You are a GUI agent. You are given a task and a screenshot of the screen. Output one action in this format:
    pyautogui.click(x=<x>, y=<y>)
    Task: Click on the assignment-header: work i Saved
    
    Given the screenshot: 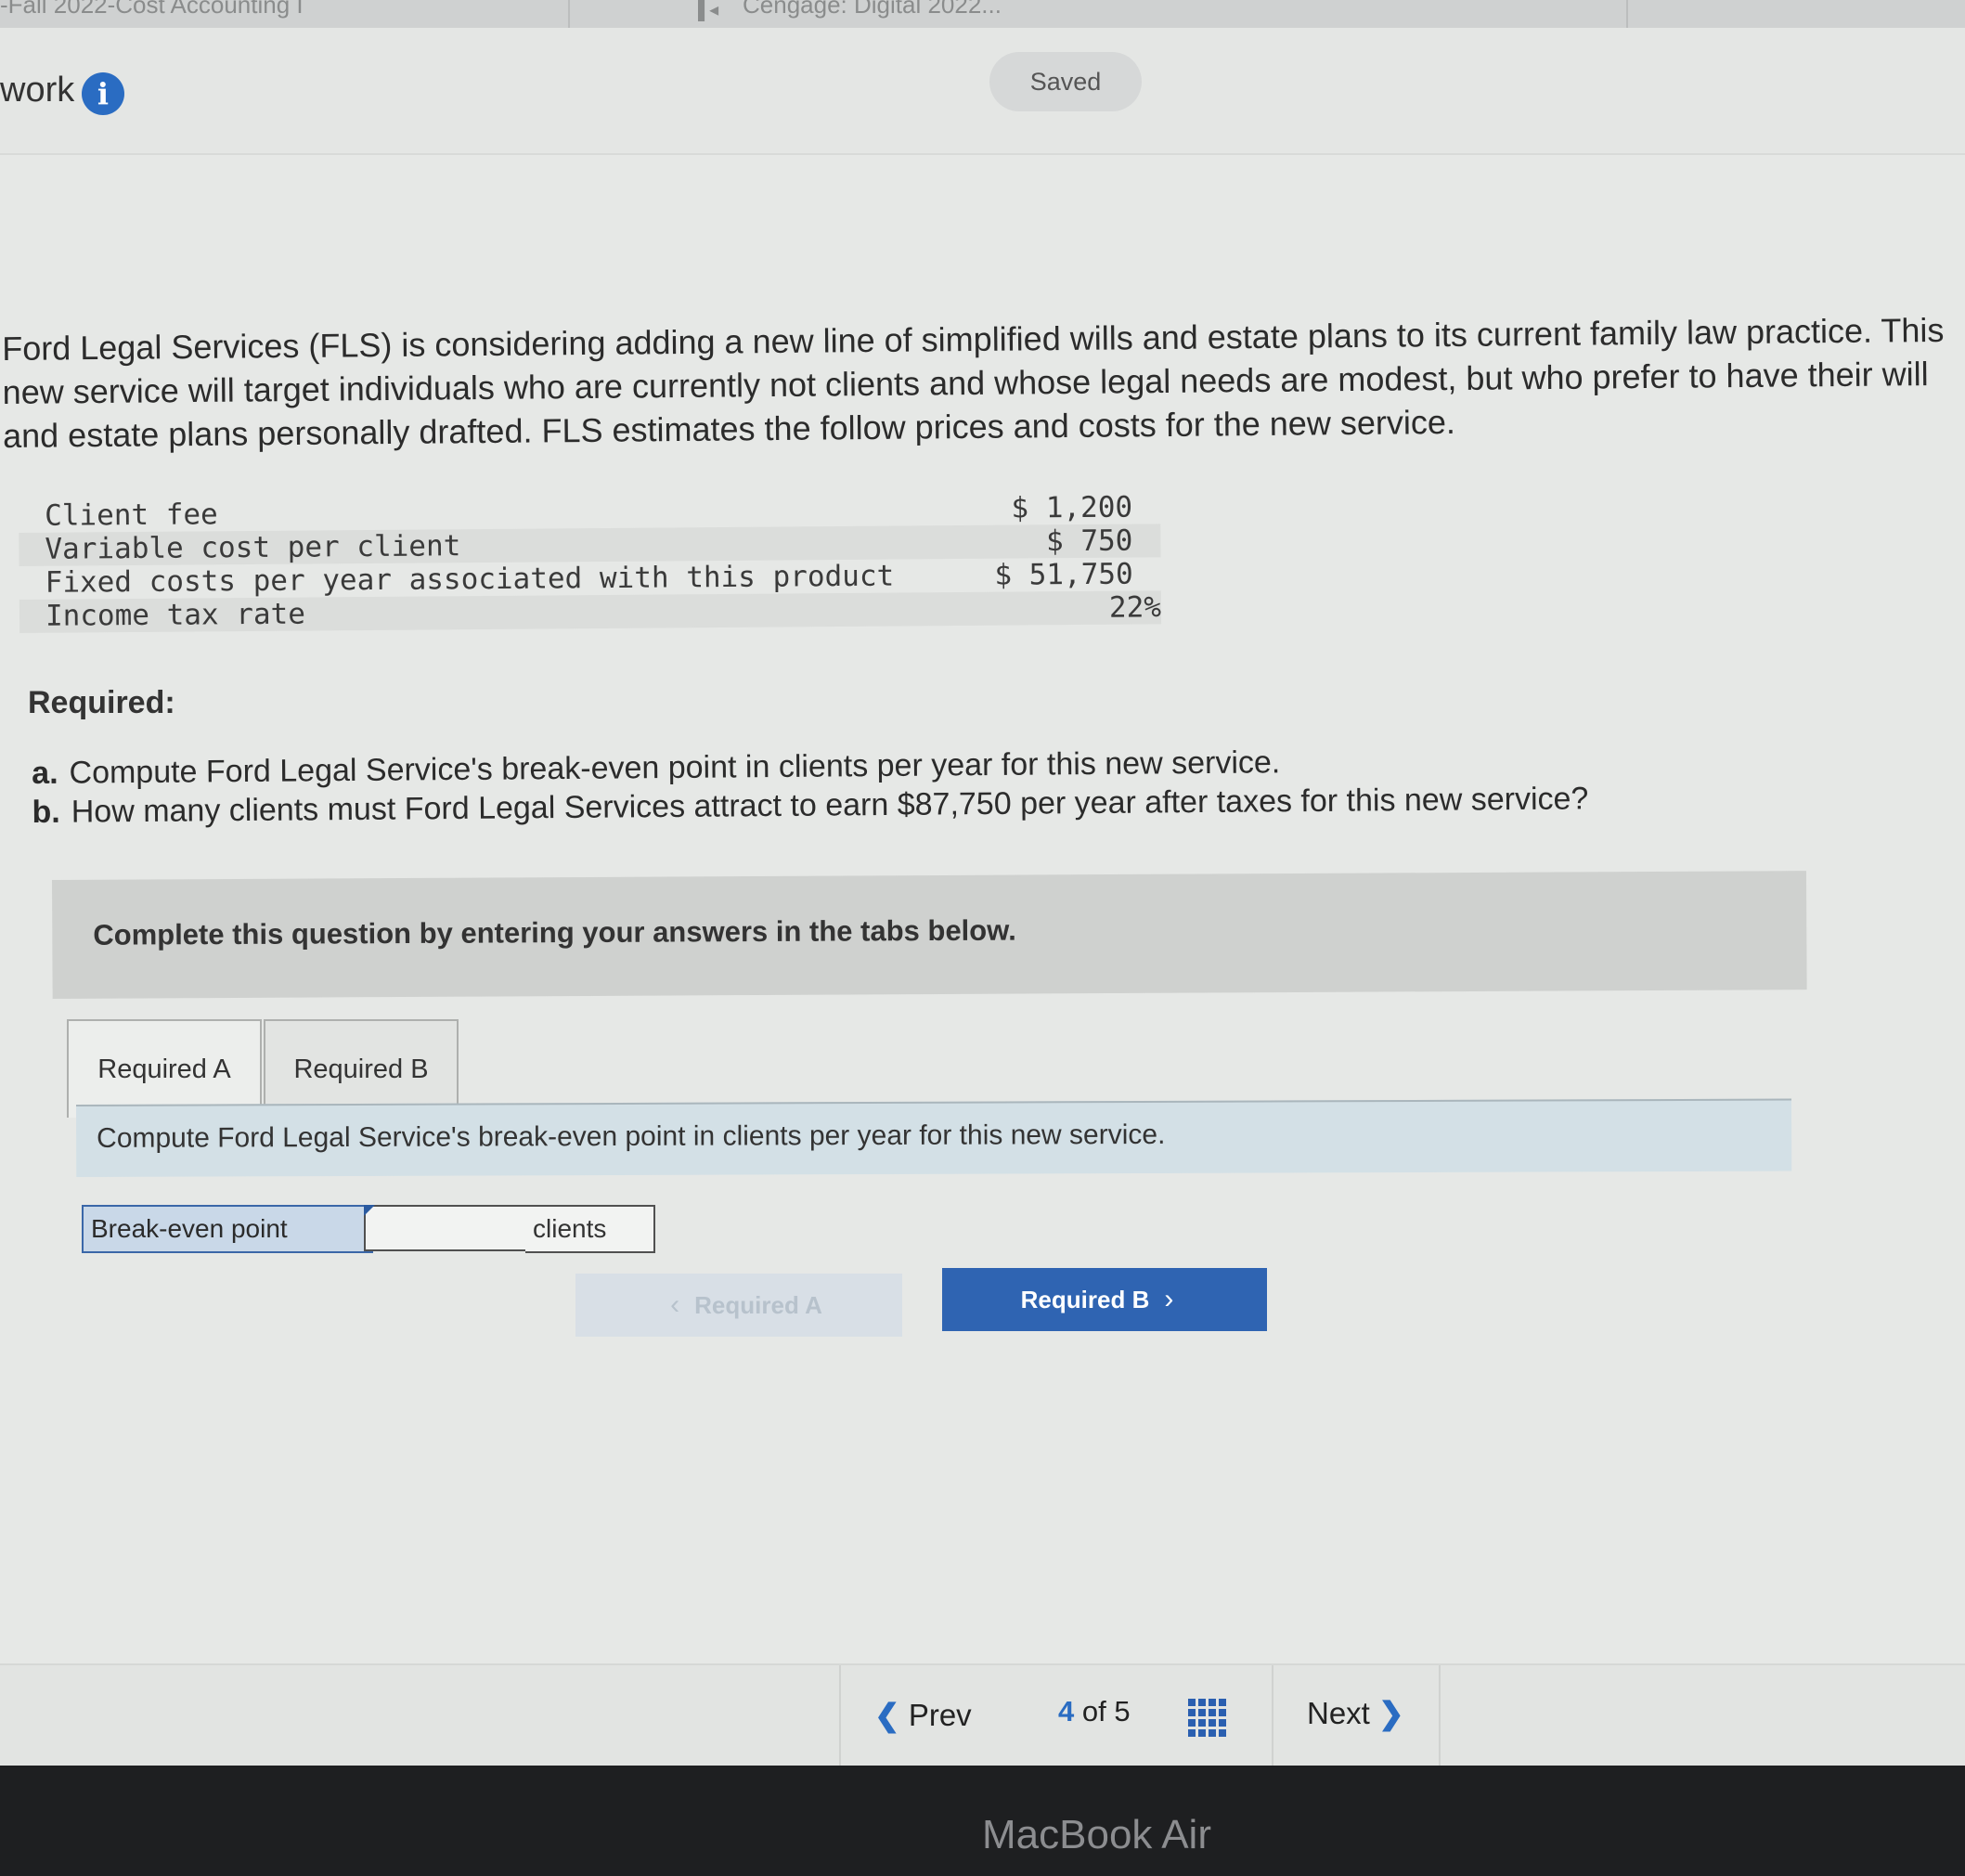 What is the action you would take?
    pyautogui.click(x=982, y=91)
    